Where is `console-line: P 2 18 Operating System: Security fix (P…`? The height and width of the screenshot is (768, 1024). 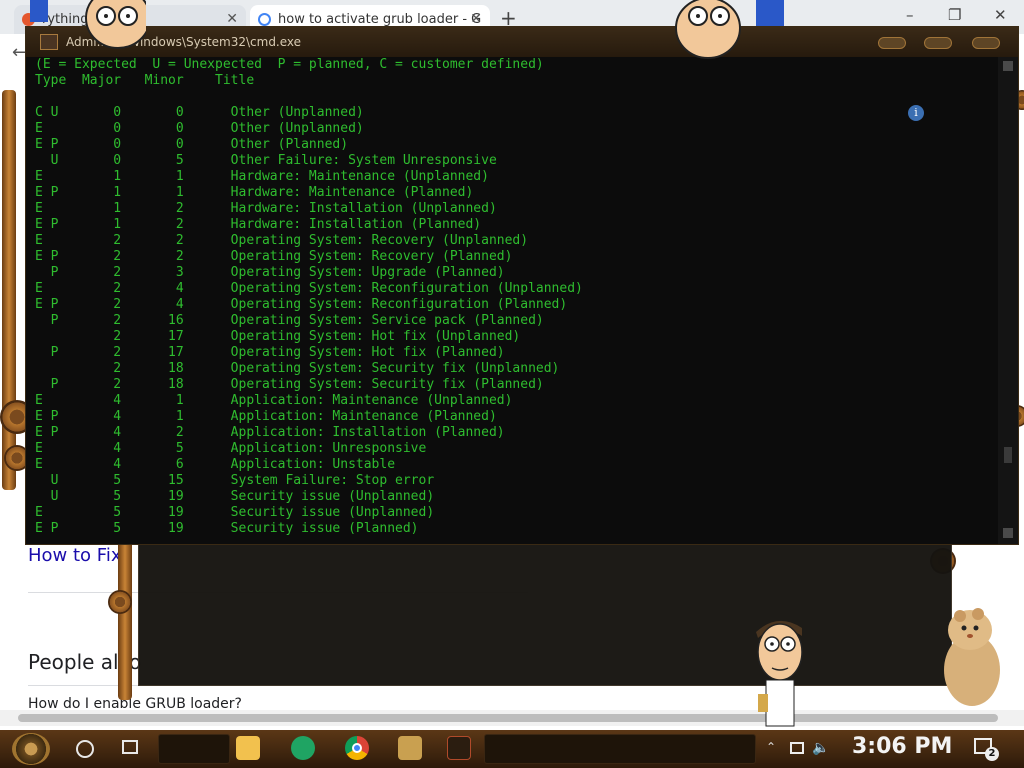
console-line: P 2 18 Operating System: Security fix (P… is located at coordinates (289, 384).